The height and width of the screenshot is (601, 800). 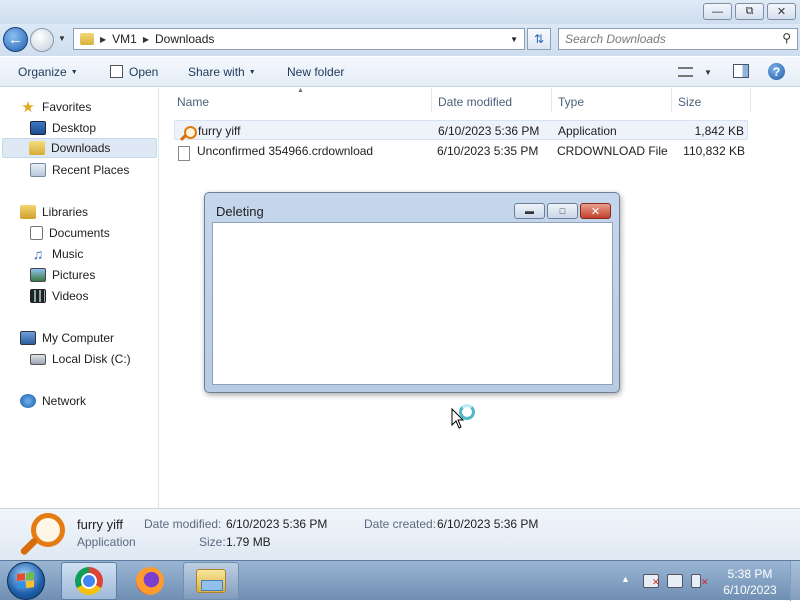 What do you see at coordinates (741, 71) in the screenshot?
I see `preview-pane-icon` at bounding box center [741, 71].